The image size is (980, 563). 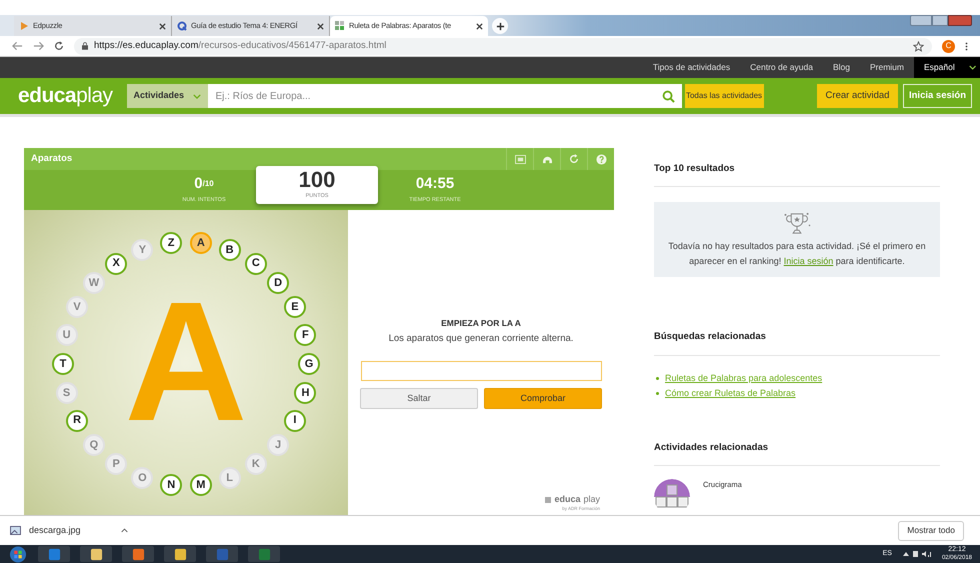 What do you see at coordinates (186, 362) in the screenshot?
I see `current-letter: A` at bounding box center [186, 362].